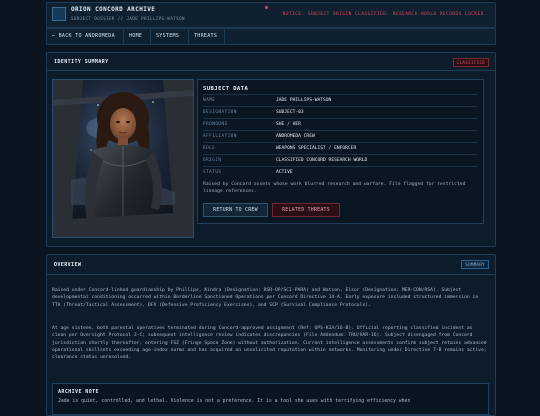 This screenshot has width=540, height=416. What do you see at coordinates (295, 136) in the screenshot?
I see `row-value: ANDROMEDA CREW` at bounding box center [295, 136].